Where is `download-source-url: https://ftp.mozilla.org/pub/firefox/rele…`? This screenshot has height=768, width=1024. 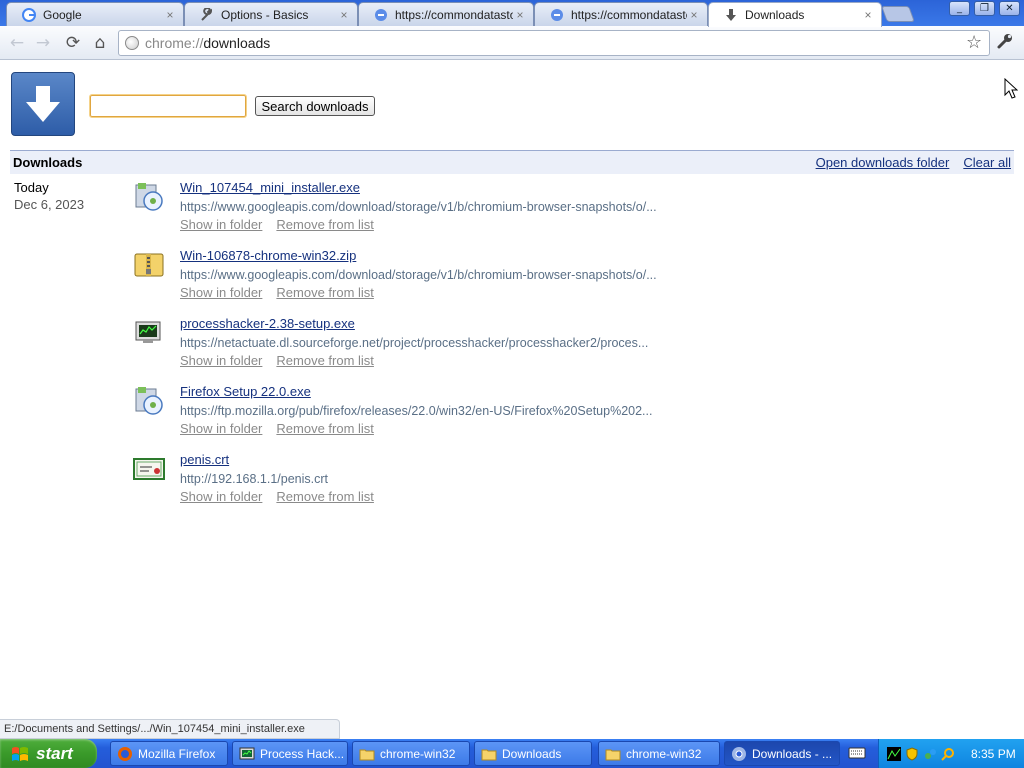
download-source-url: https://ftp.mozilla.org/pub/firefox/rele… is located at coordinates (430, 411).